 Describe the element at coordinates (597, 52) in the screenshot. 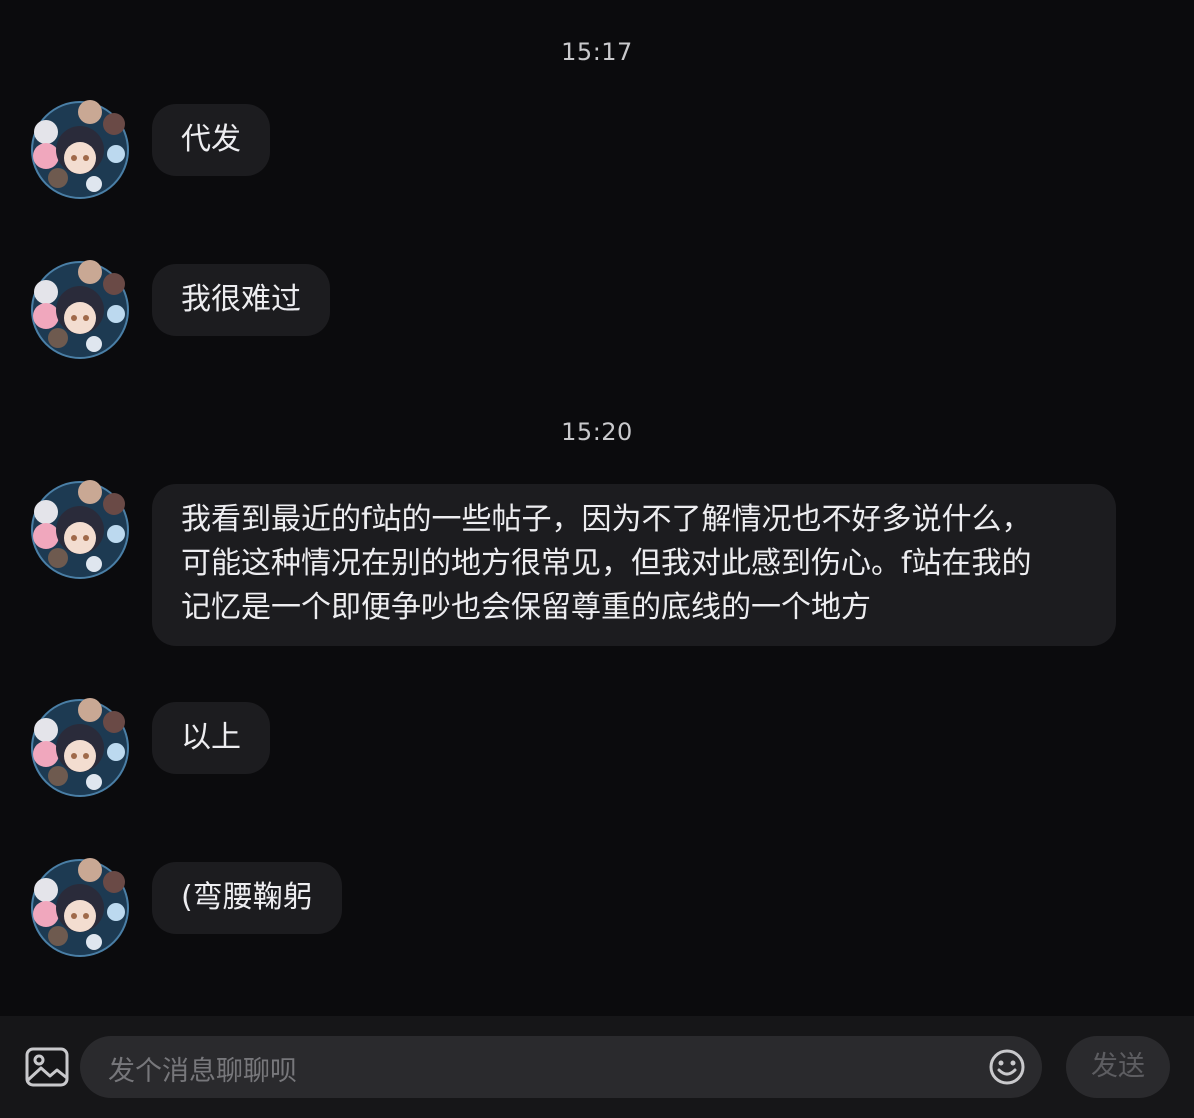

I see `timestamp: 15:17` at that location.